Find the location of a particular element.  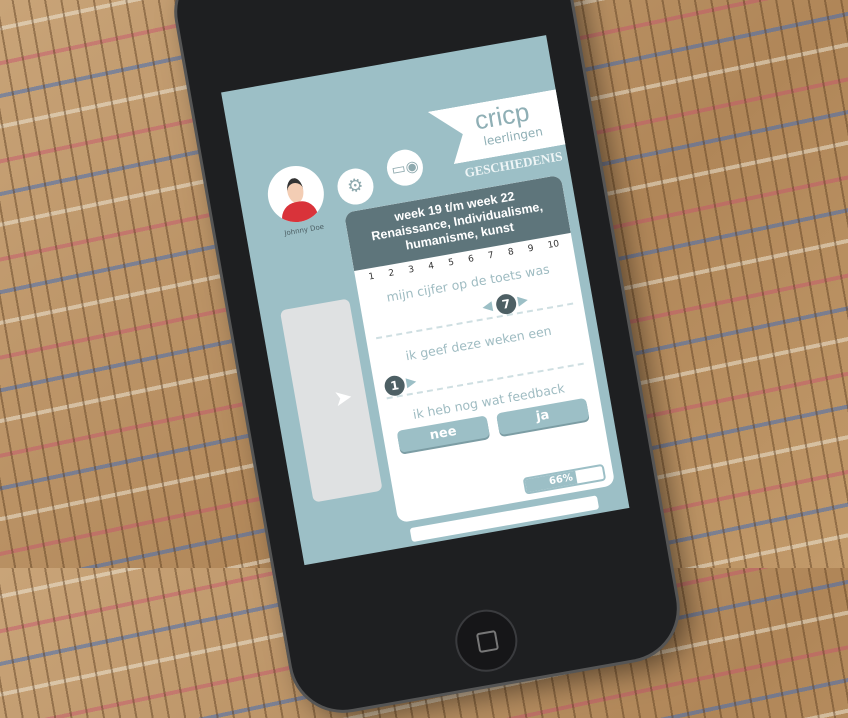

scale-number: 1 is located at coordinates (371, 277).